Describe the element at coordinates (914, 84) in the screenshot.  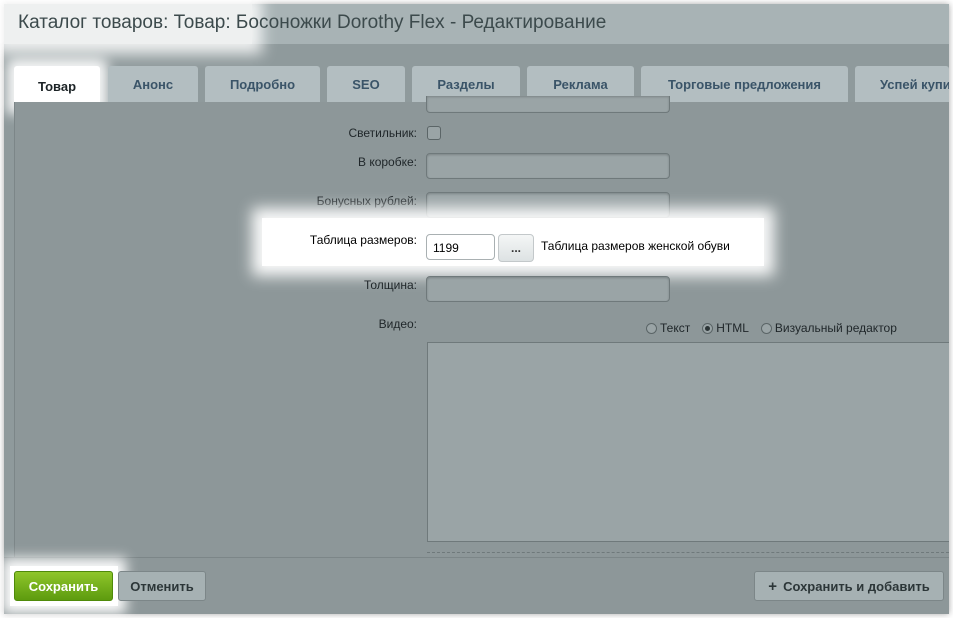
I see `tab-label: Успей купить` at that location.